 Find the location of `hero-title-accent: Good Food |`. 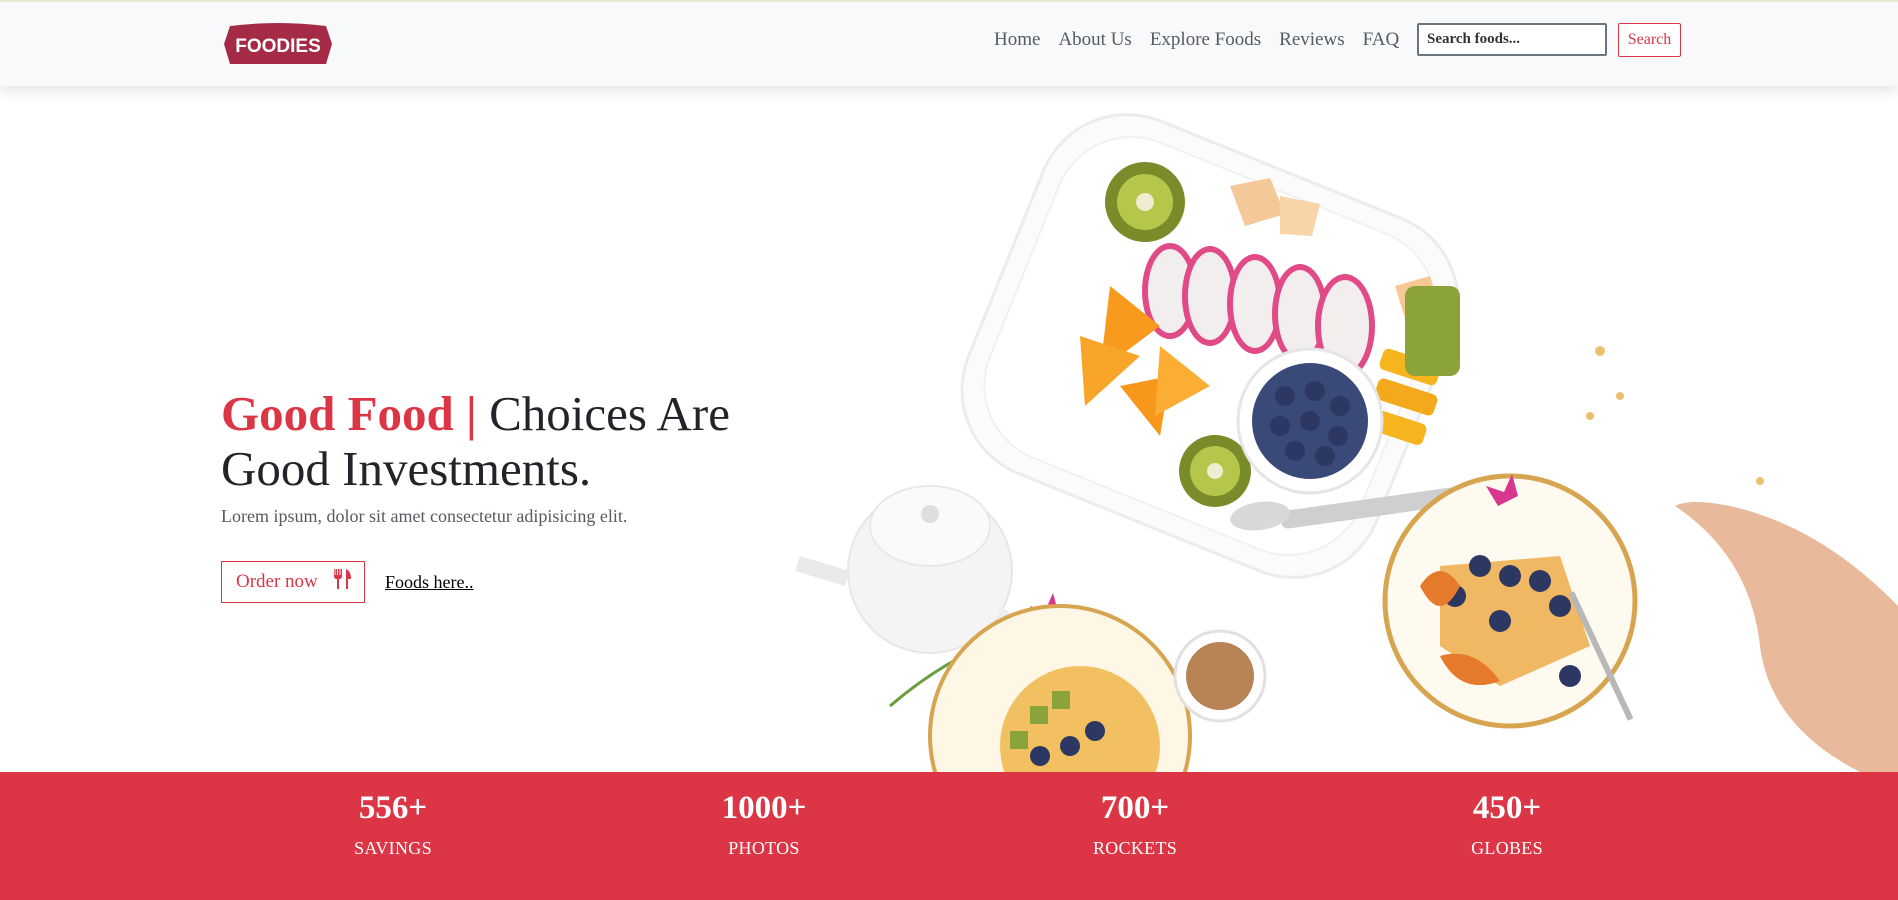

hero-title-accent: Good Food | is located at coordinates (349, 413).